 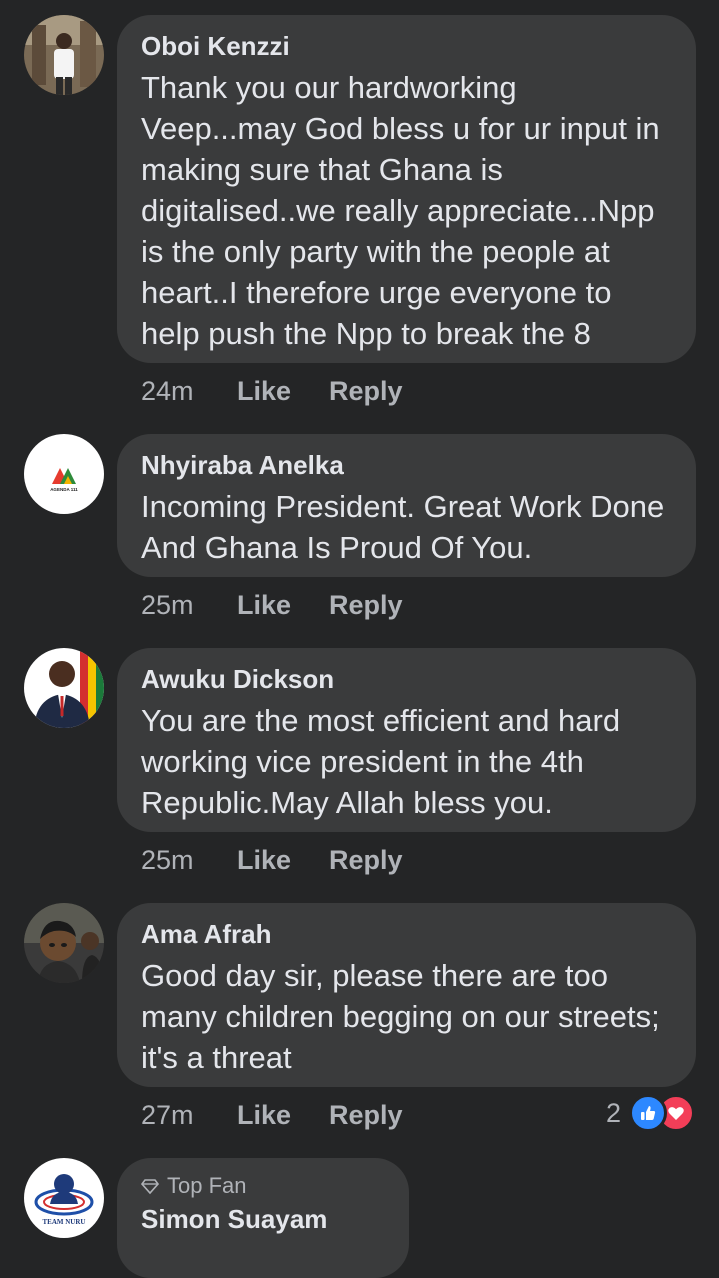 I want to click on logo-avatar: AGENDA 111, so click(x=64, y=480).